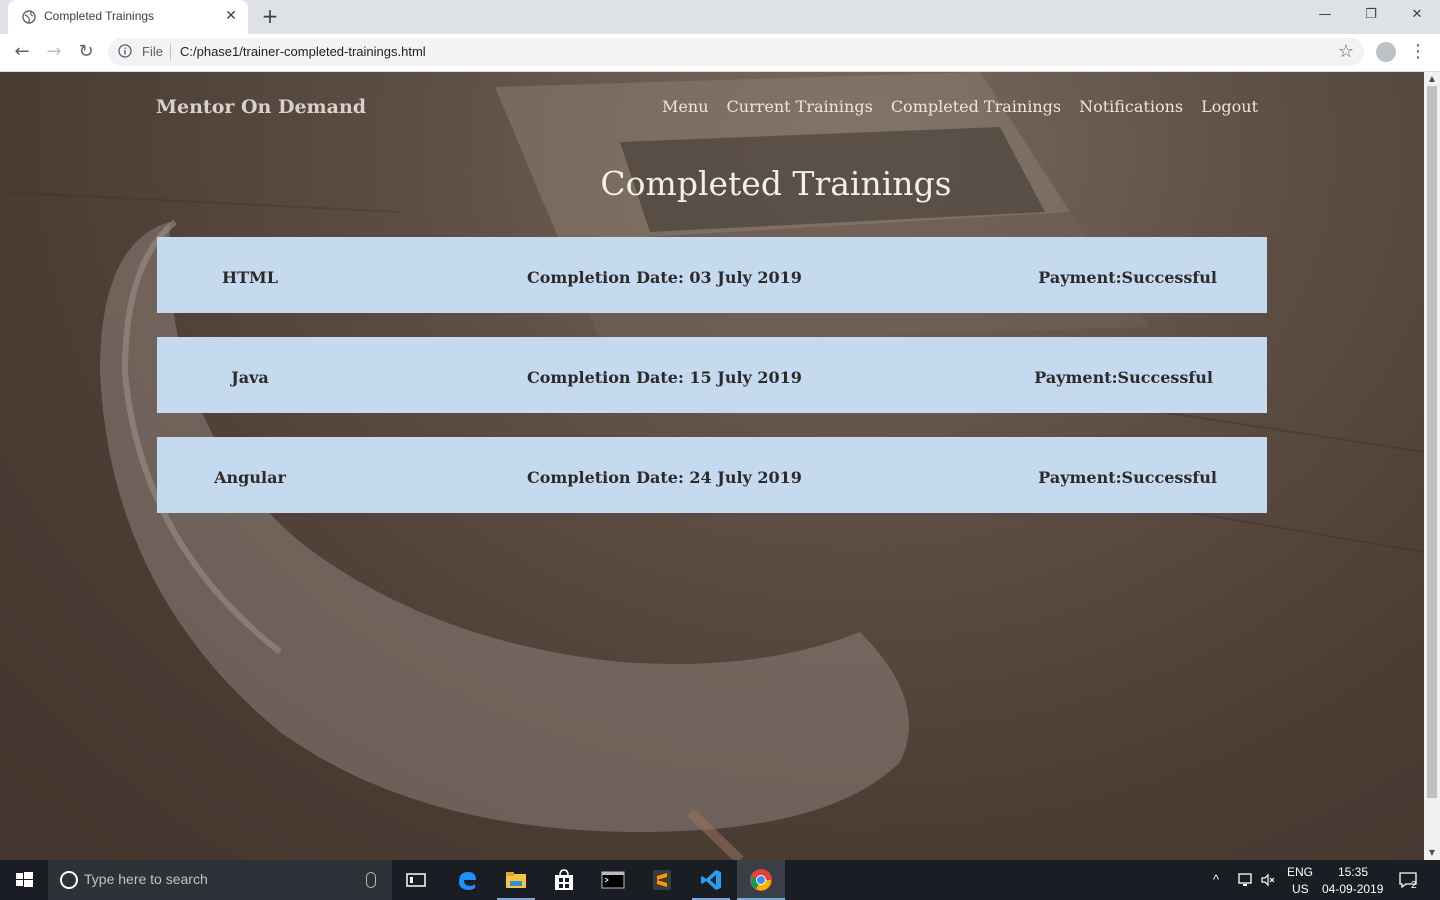 The image size is (1440, 900). I want to click on menu-kebab-icon: ⋮, so click(1418, 52).